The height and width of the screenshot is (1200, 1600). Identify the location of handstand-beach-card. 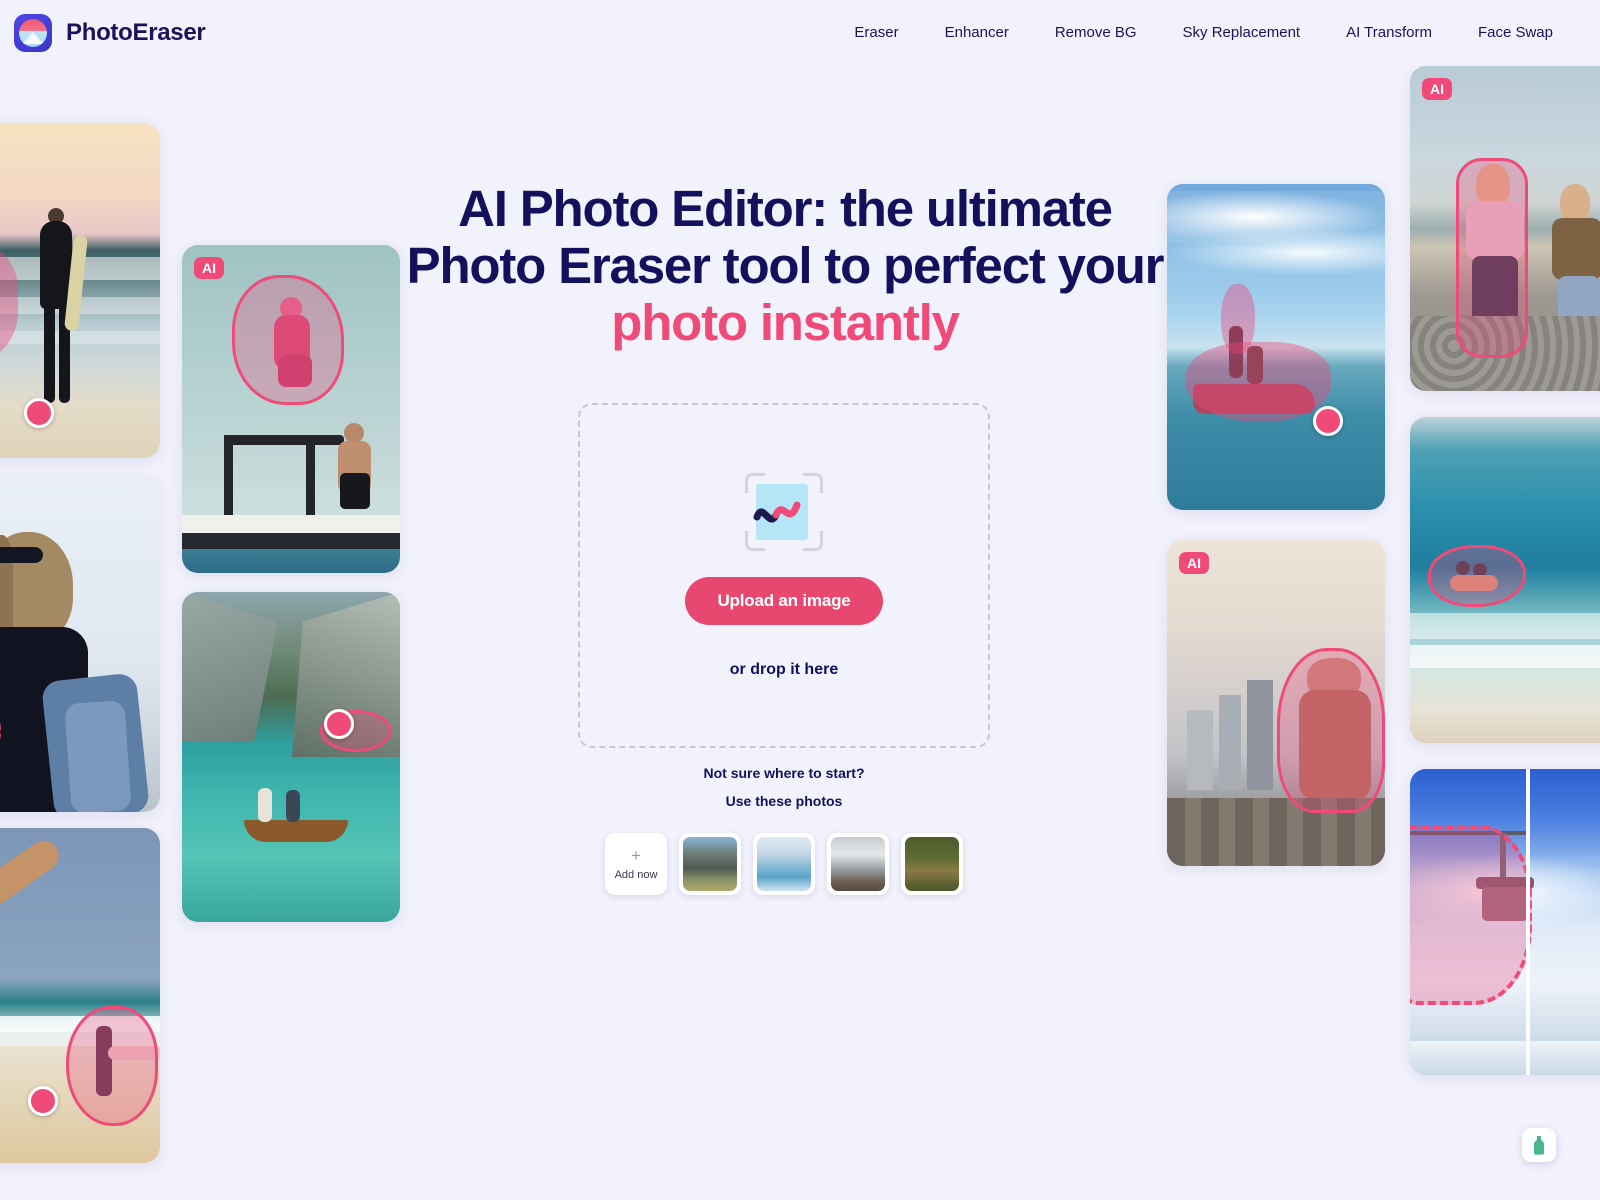
(80, 995).